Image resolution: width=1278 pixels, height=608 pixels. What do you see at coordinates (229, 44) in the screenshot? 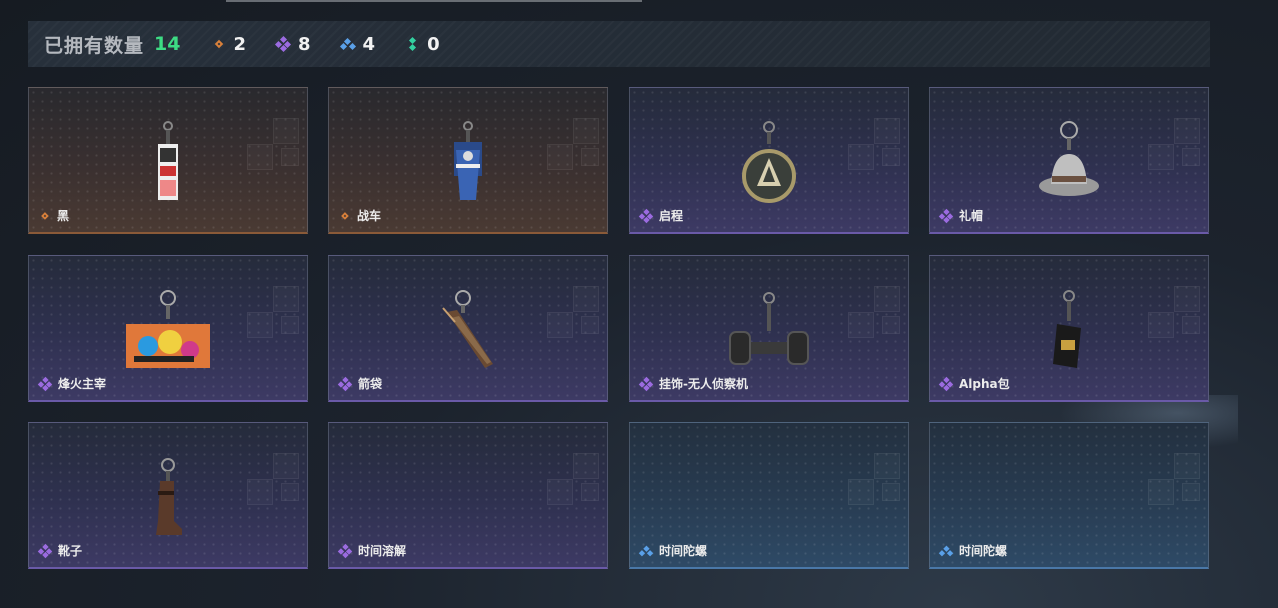
I see `orange-count-stat: 2` at bounding box center [229, 44].